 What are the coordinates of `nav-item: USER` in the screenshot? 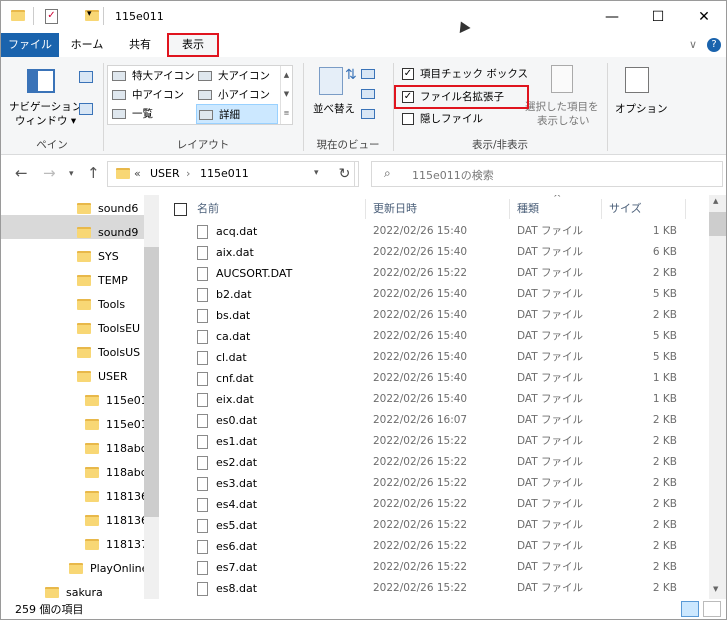 It's located at (102, 377).